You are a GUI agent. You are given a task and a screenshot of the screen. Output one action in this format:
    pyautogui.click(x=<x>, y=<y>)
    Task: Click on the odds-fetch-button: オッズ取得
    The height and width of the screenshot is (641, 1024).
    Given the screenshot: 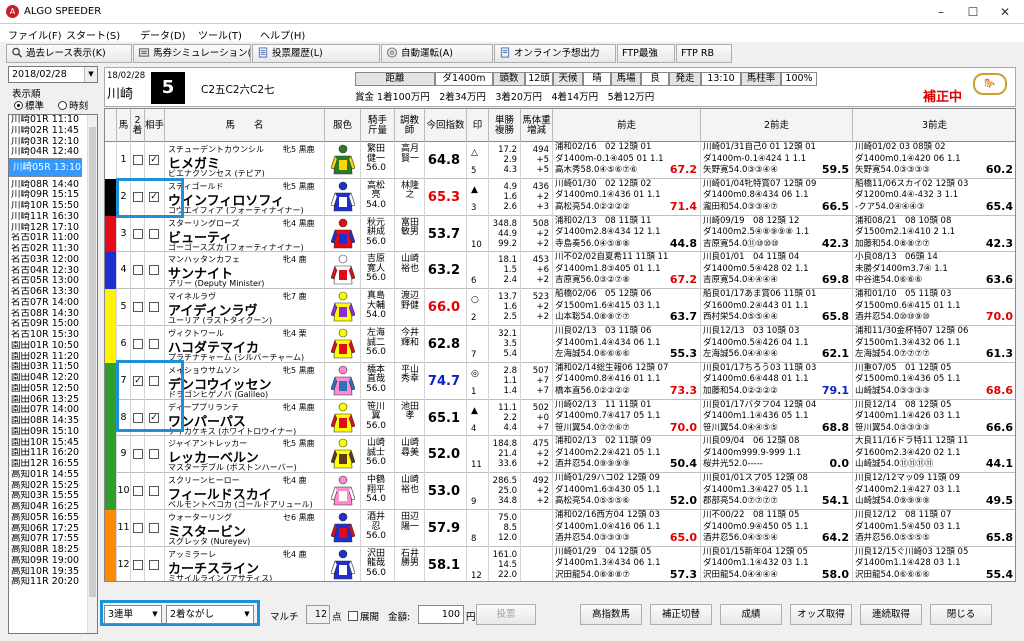 What is the action you would take?
    pyautogui.click(x=821, y=614)
    